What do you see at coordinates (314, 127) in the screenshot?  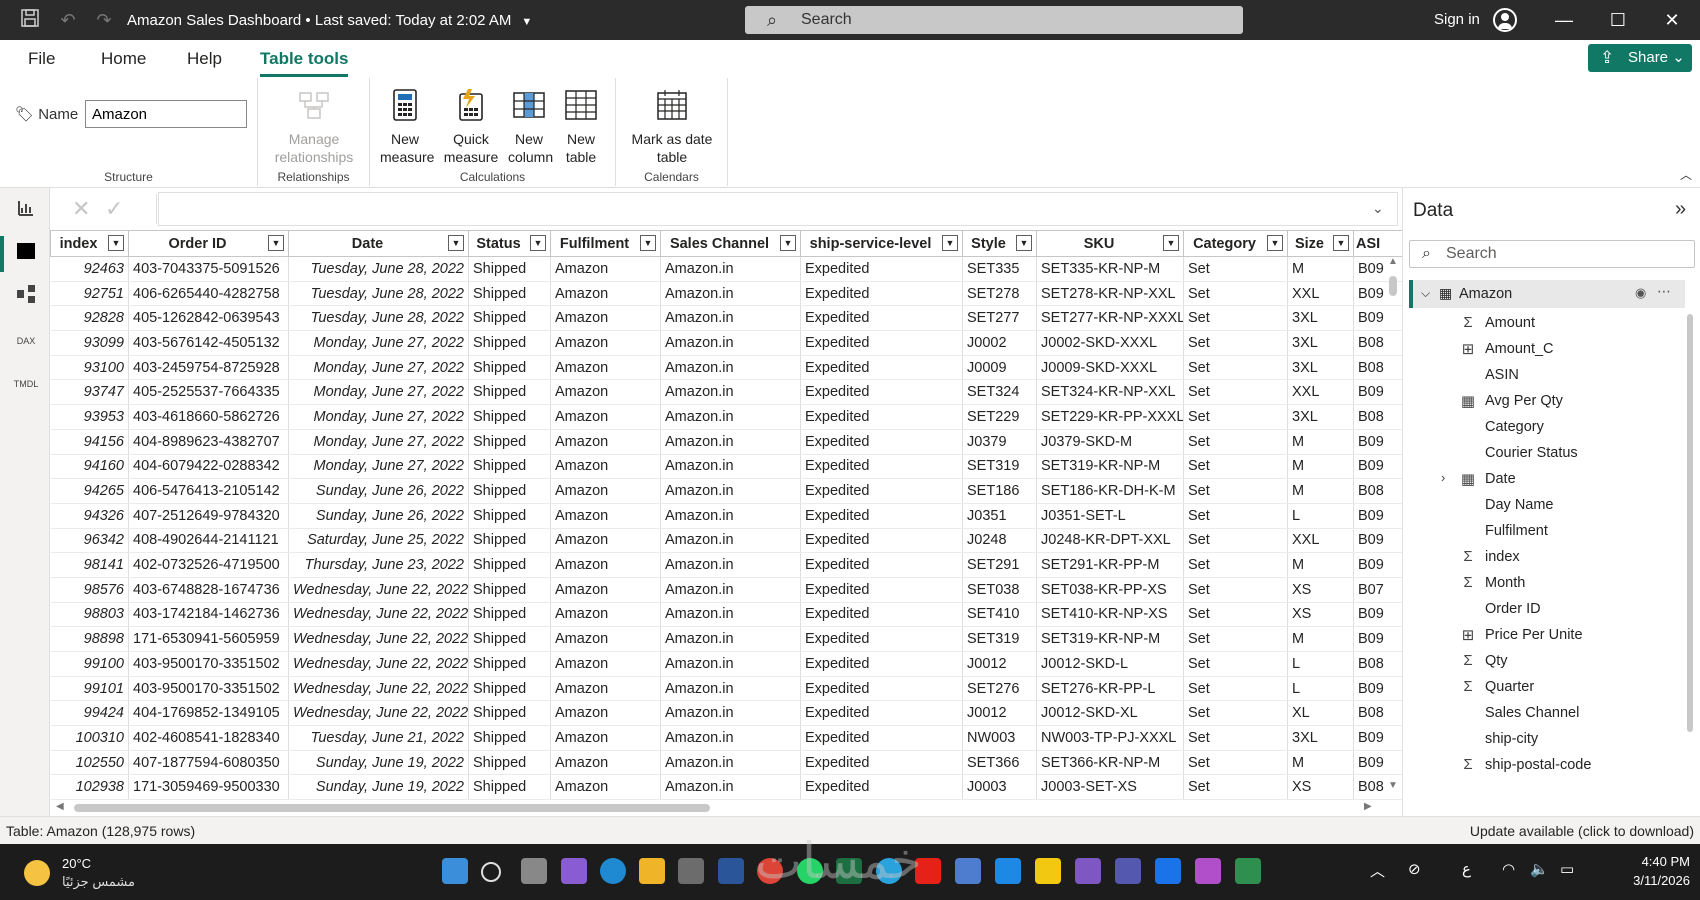 I see `manage-relationships-button: Manage relationships` at bounding box center [314, 127].